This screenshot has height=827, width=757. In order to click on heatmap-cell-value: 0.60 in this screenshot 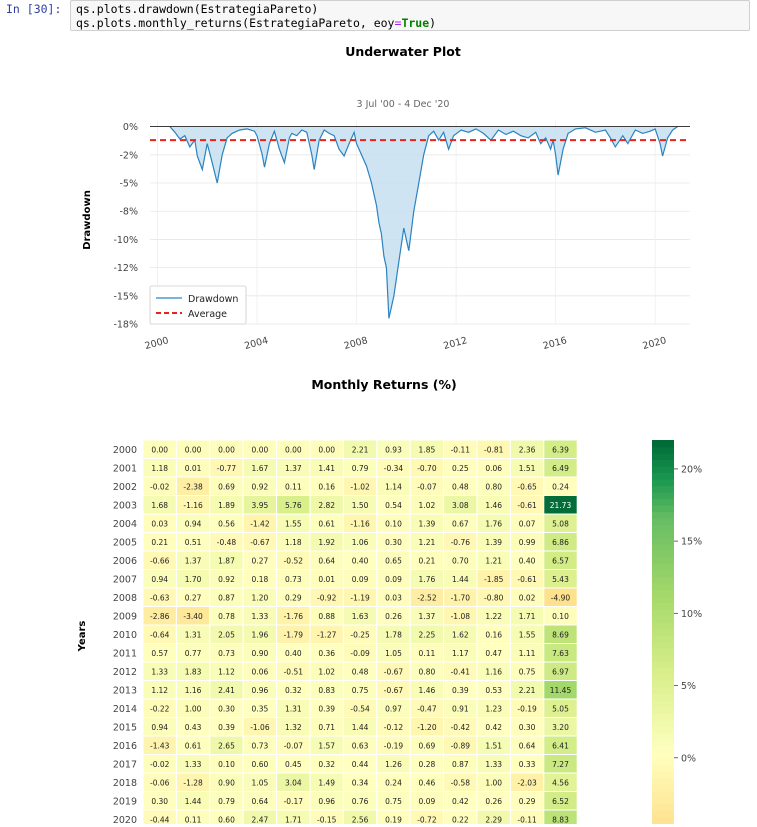, I will do `click(226, 819)`.